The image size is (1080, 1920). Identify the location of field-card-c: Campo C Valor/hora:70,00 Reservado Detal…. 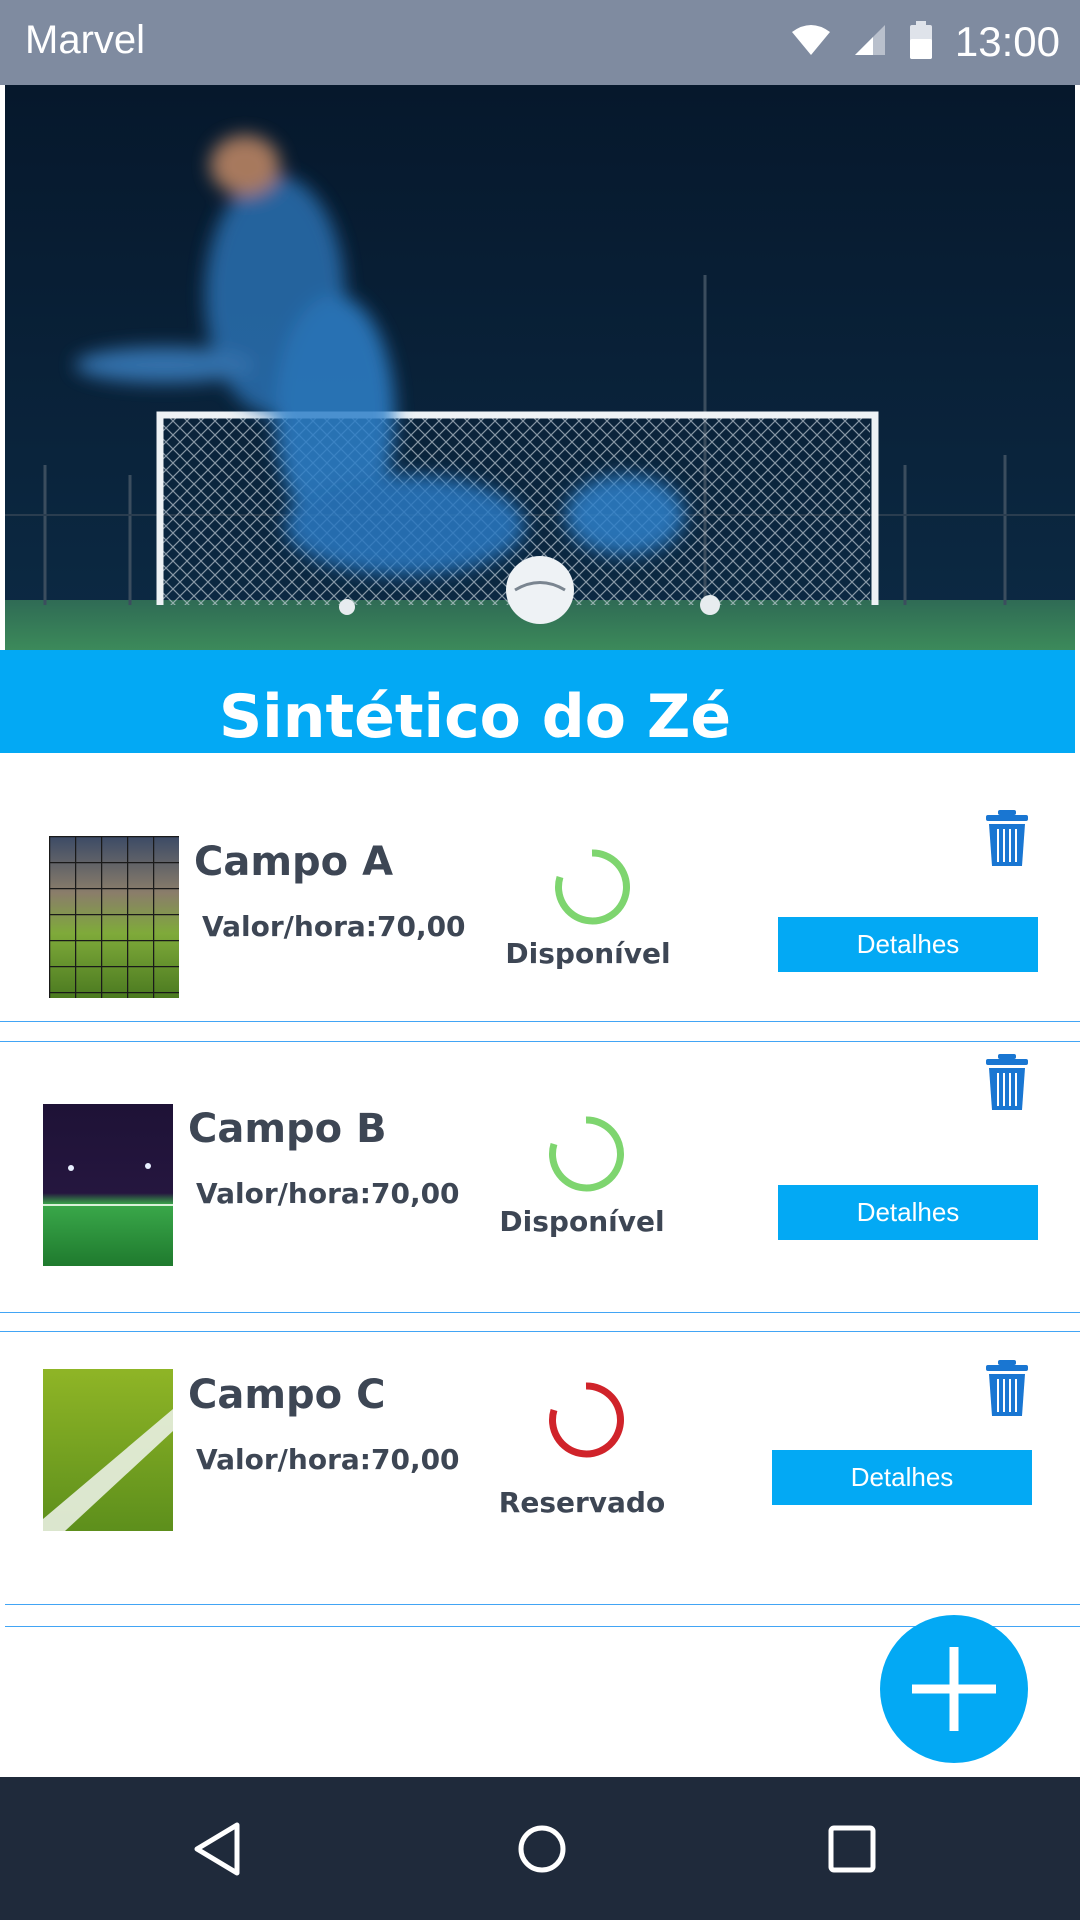
(540, 1467).